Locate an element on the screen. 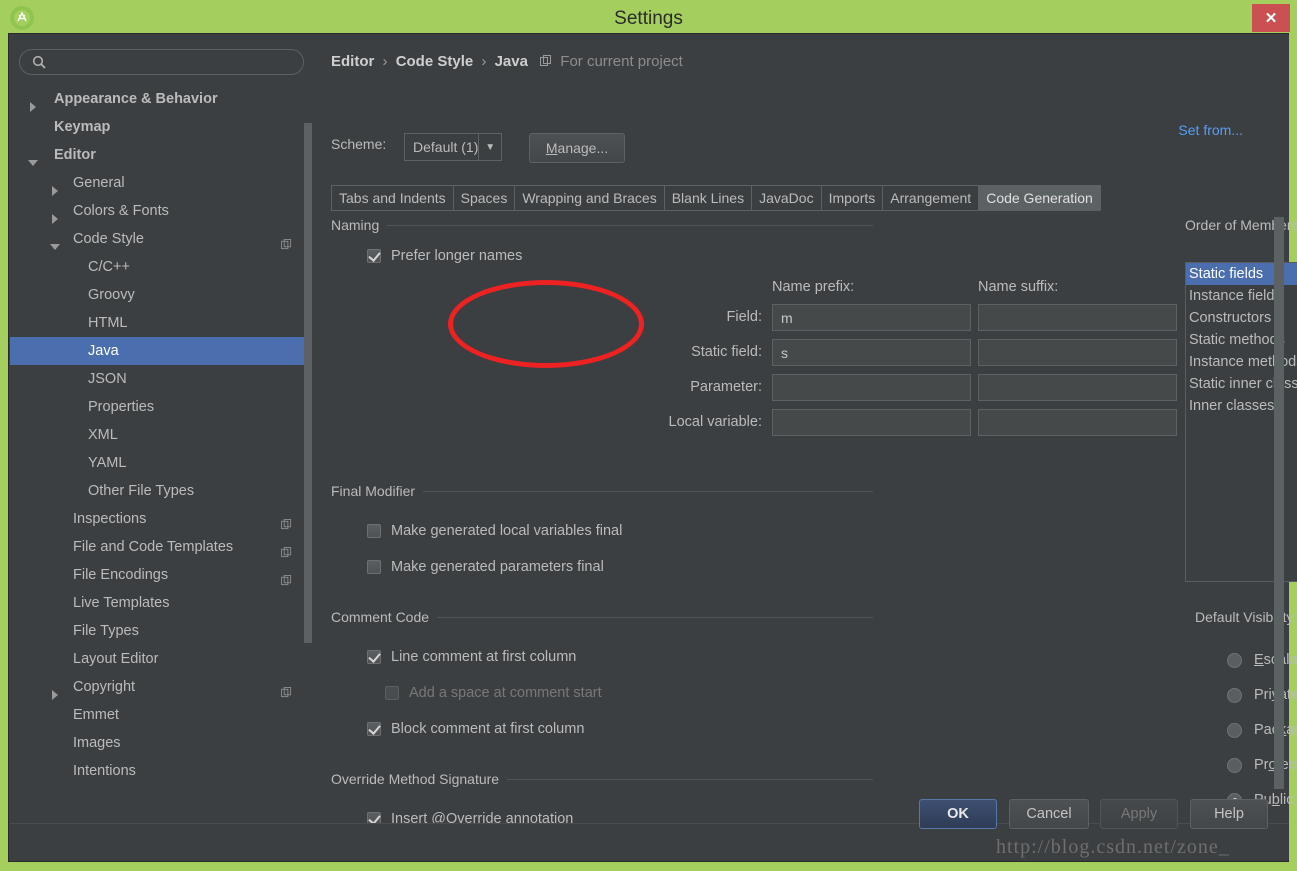 This screenshot has height=871, width=1297. comment-code-group-header: Comment Code is located at coordinates (602, 617).